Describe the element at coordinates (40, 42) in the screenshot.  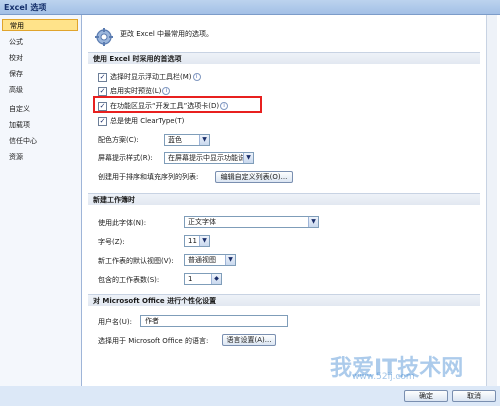
I see `sidebar-item-formulas: 公式` at that location.